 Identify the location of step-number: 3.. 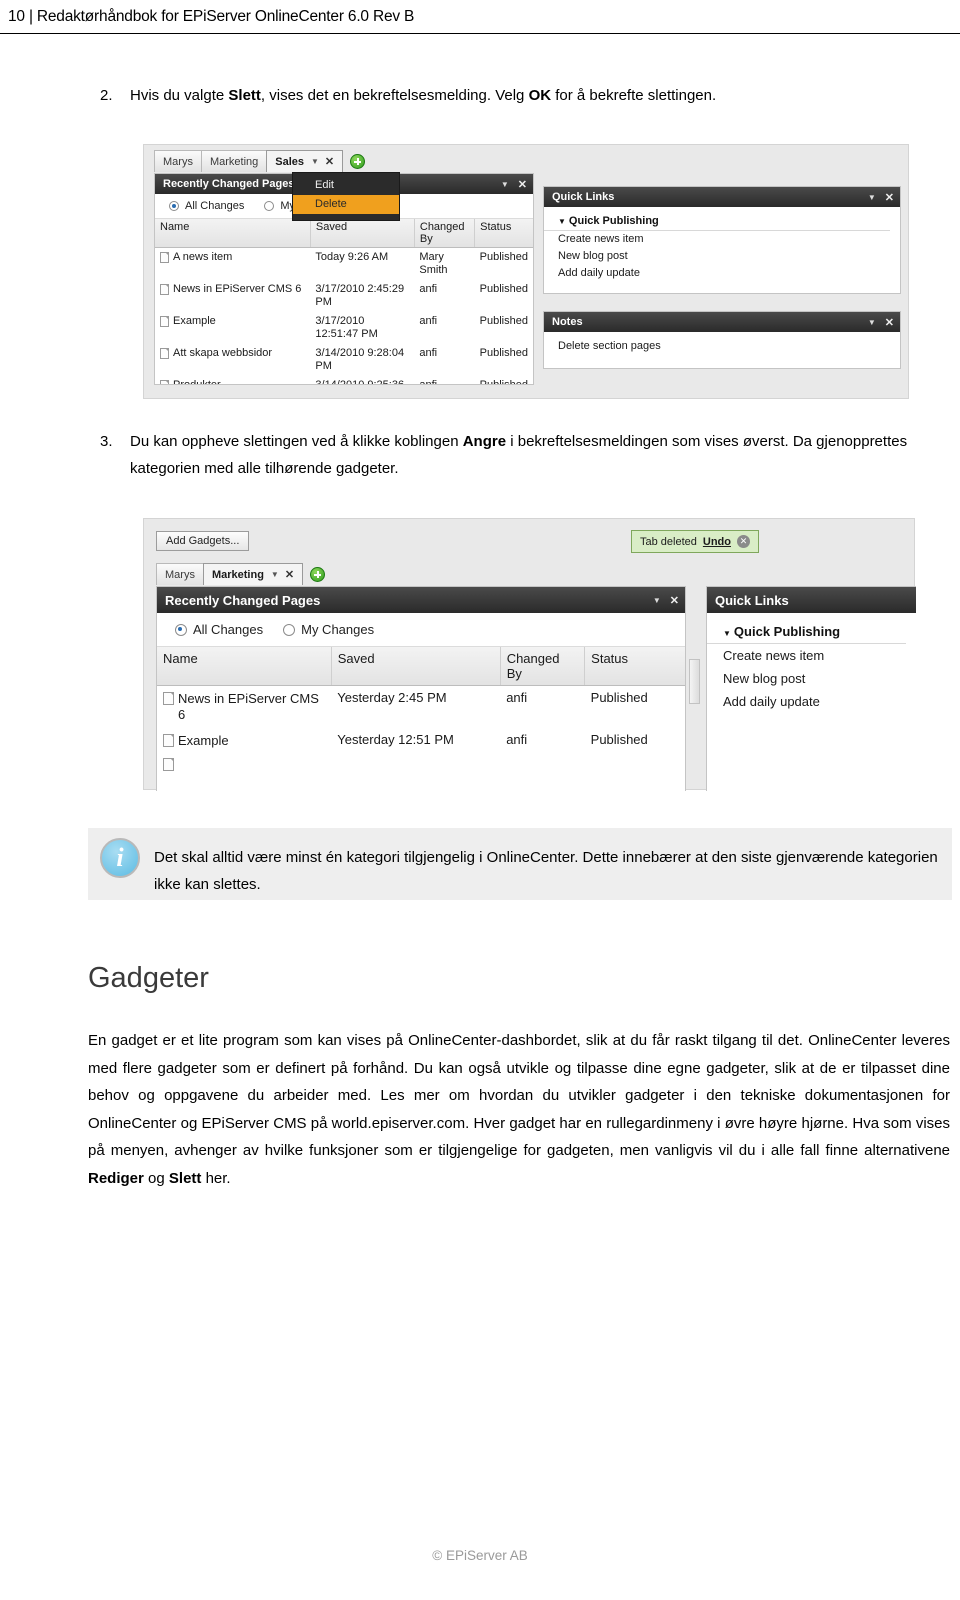
(106, 441).